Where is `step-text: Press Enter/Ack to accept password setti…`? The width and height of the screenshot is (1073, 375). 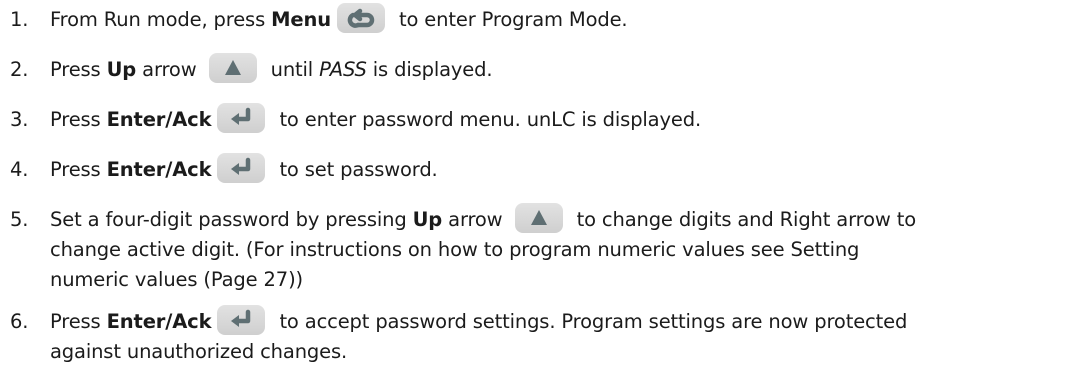
step-text: Press Enter/Ack to accept password setti… is located at coordinates (478, 335).